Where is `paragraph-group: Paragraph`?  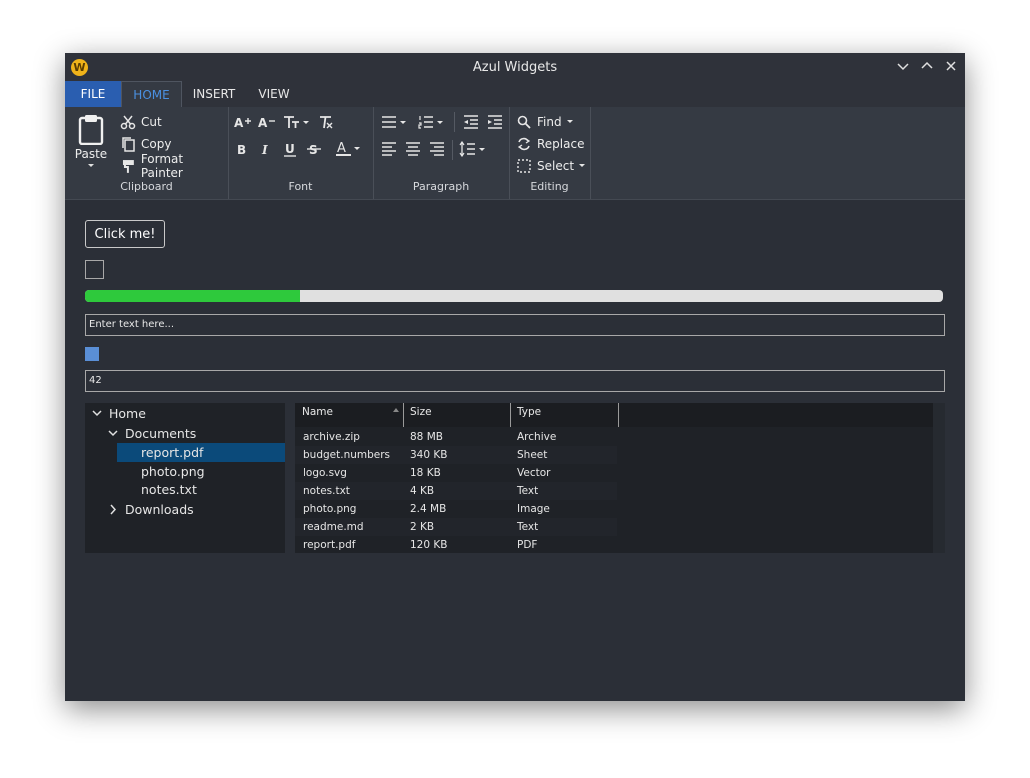
paragraph-group: Paragraph is located at coordinates (441, 153).